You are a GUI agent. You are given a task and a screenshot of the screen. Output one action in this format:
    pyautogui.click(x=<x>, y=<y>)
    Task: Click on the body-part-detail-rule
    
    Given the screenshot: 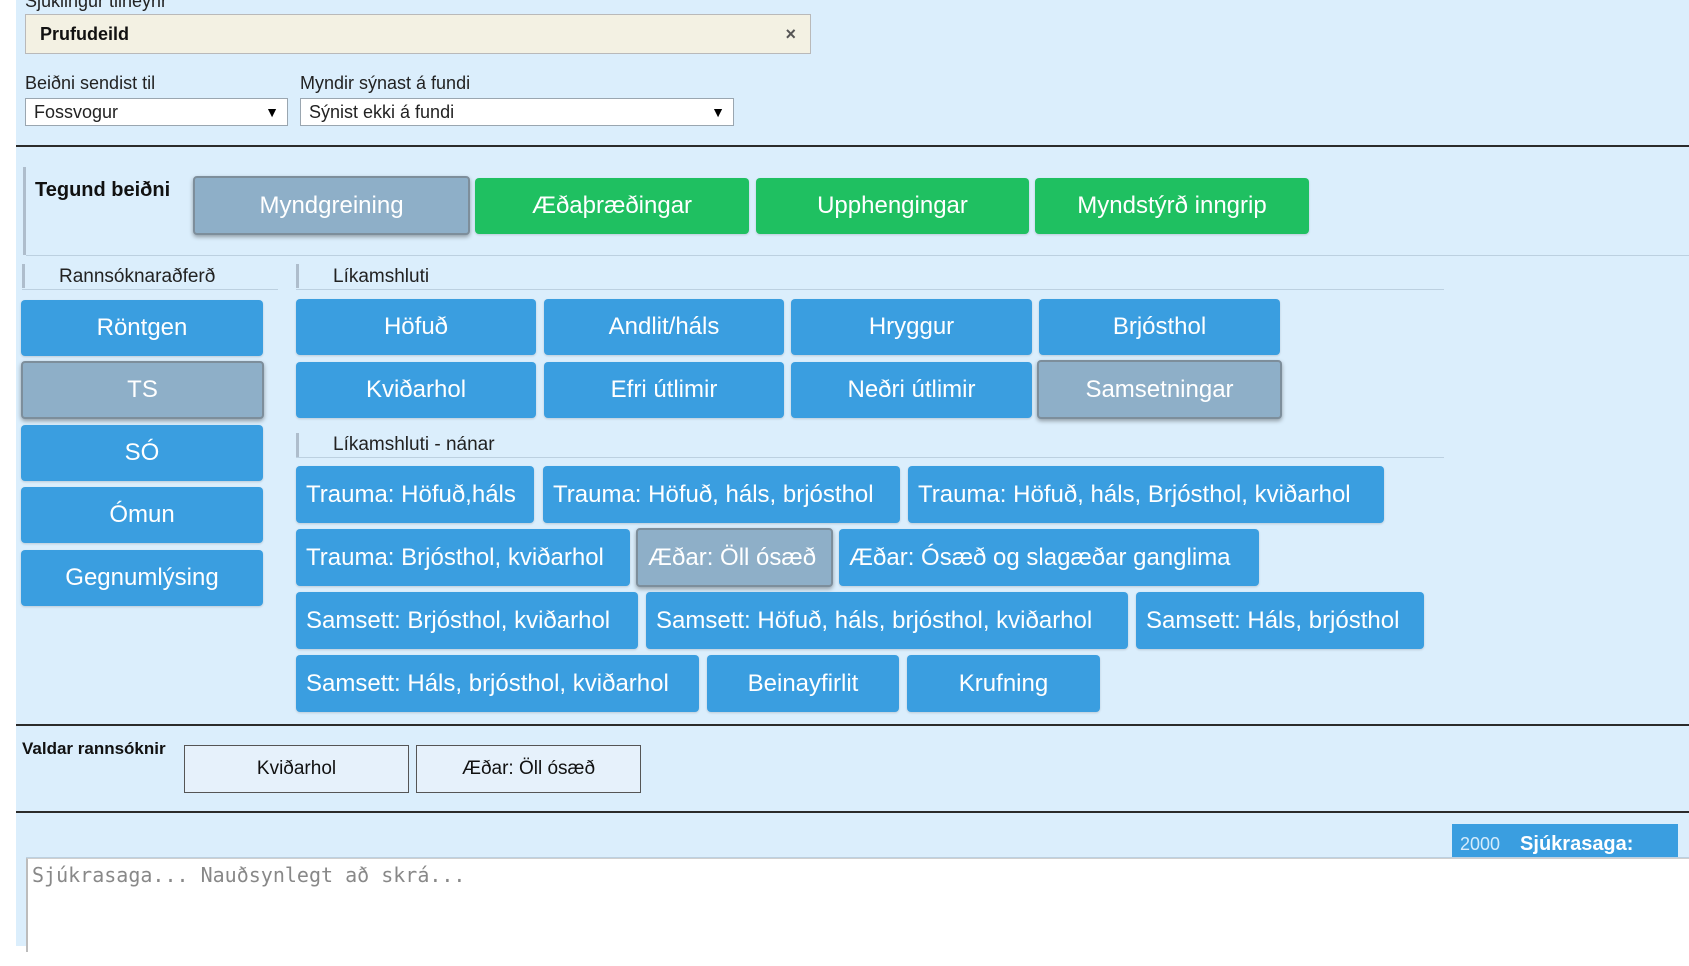 What is the action you would take?
    pyautogui.click(x=870, y=457)
    